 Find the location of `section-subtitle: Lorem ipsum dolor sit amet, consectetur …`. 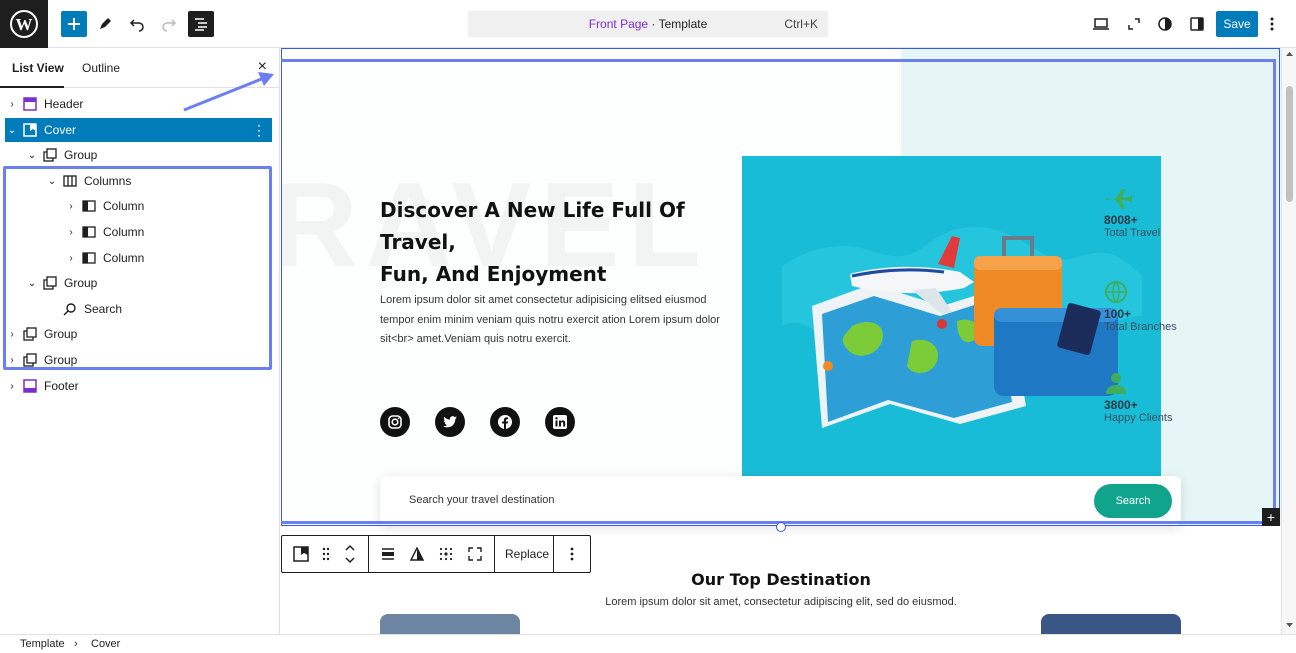

section-subtitle: Lorem ipsum dolor sit amet, consectetur … is located at coordinates (781, 602).